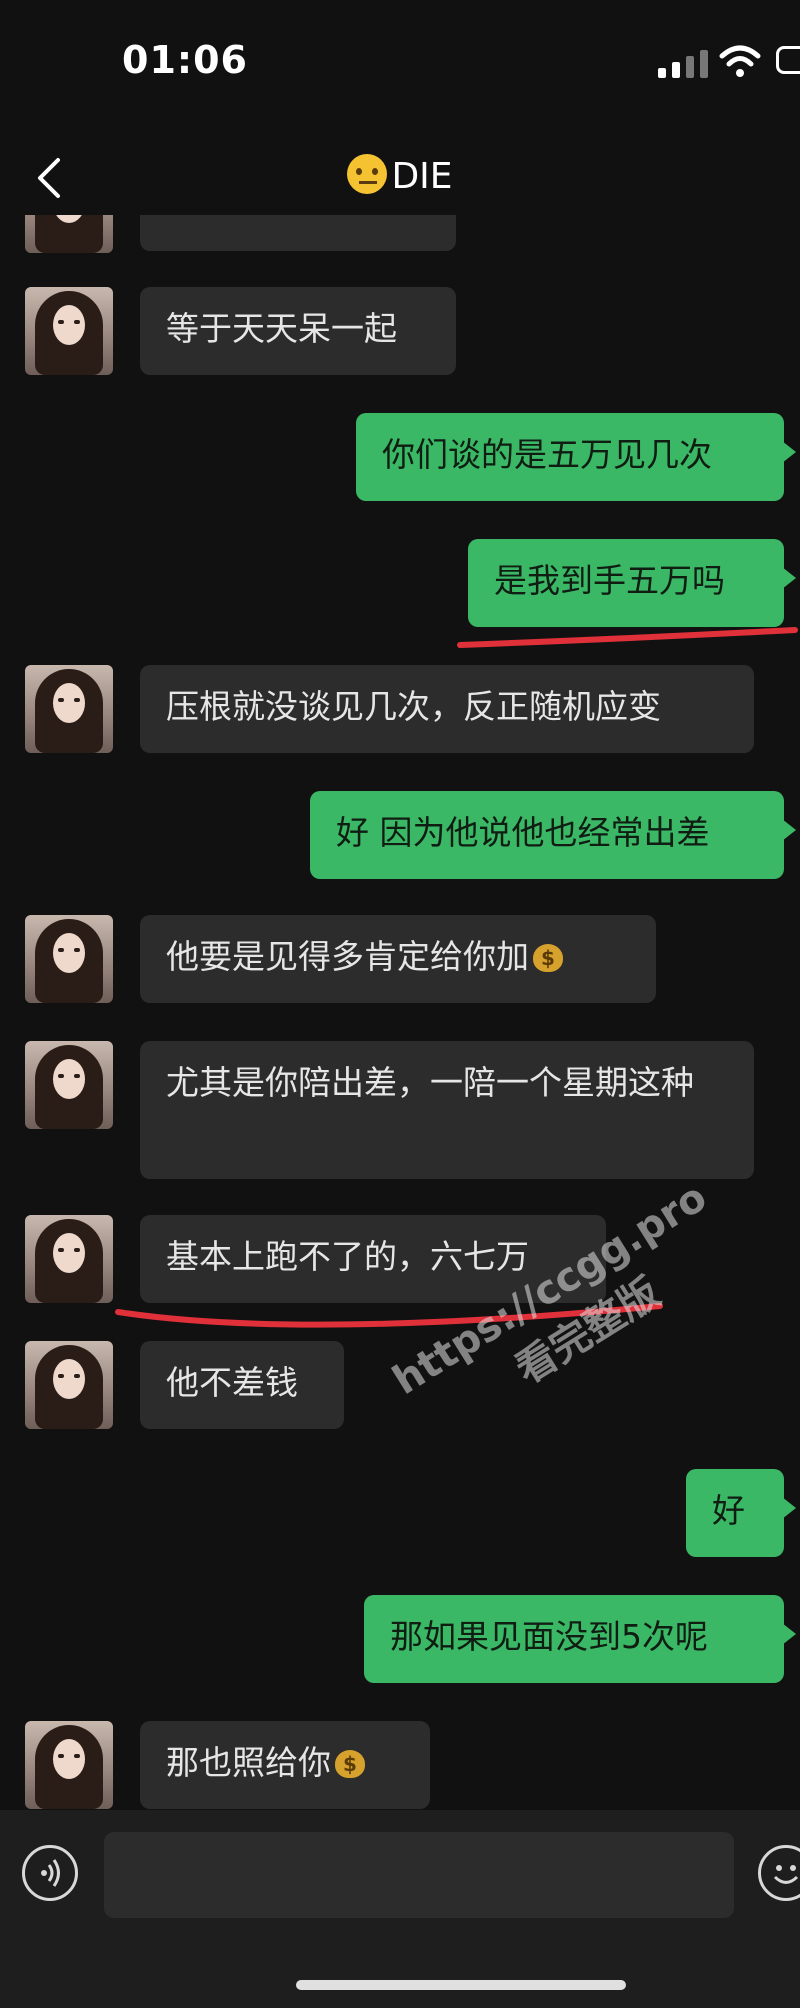 The height and width of the screenshot is (2008, 800). I want to click on status-time: 01:06, so click(185, 60).